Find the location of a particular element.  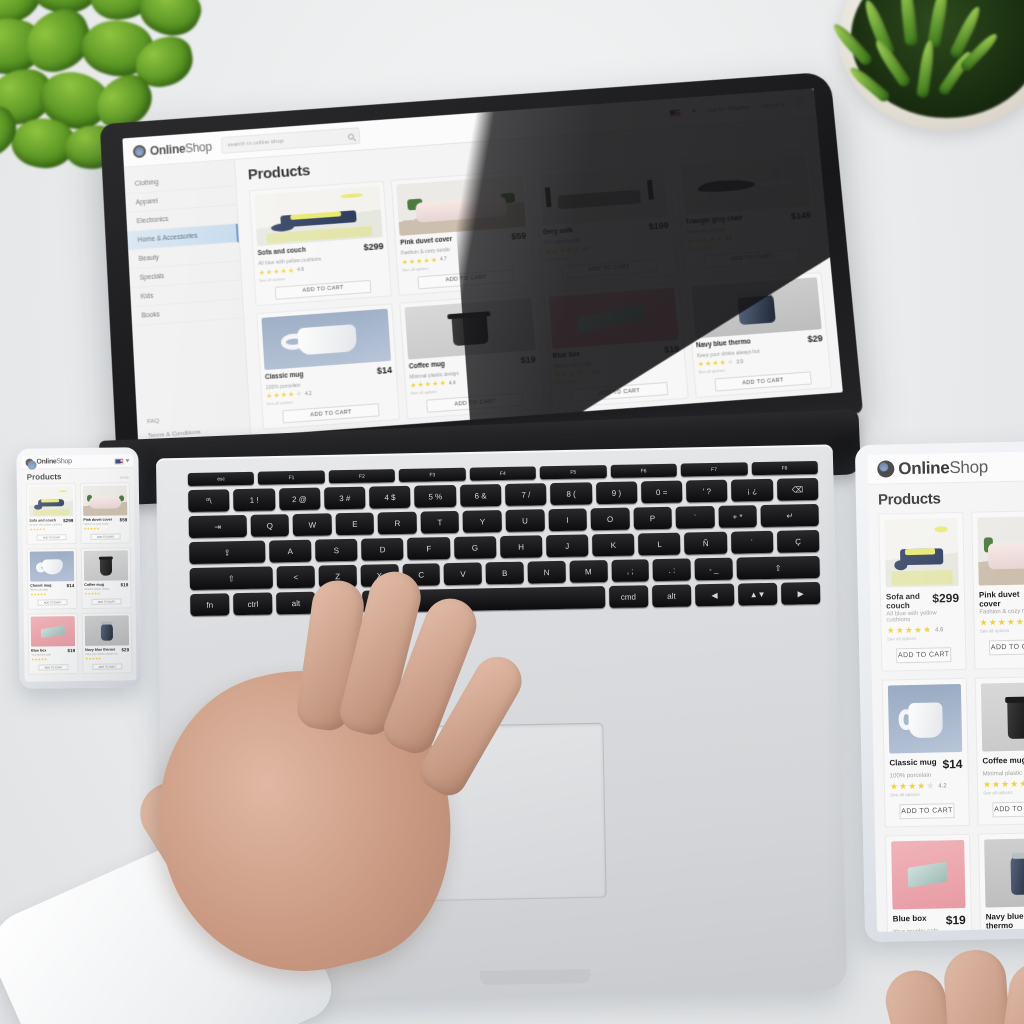

key--: . : is located at coordinates (672, 570).